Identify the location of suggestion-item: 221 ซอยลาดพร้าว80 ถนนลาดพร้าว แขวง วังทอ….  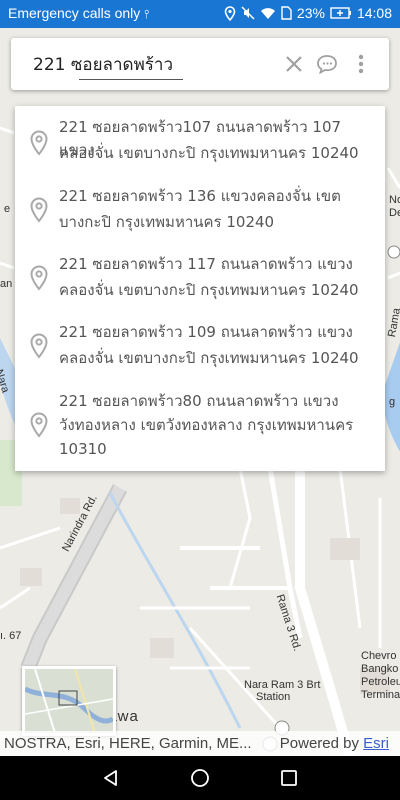
(200, 429).